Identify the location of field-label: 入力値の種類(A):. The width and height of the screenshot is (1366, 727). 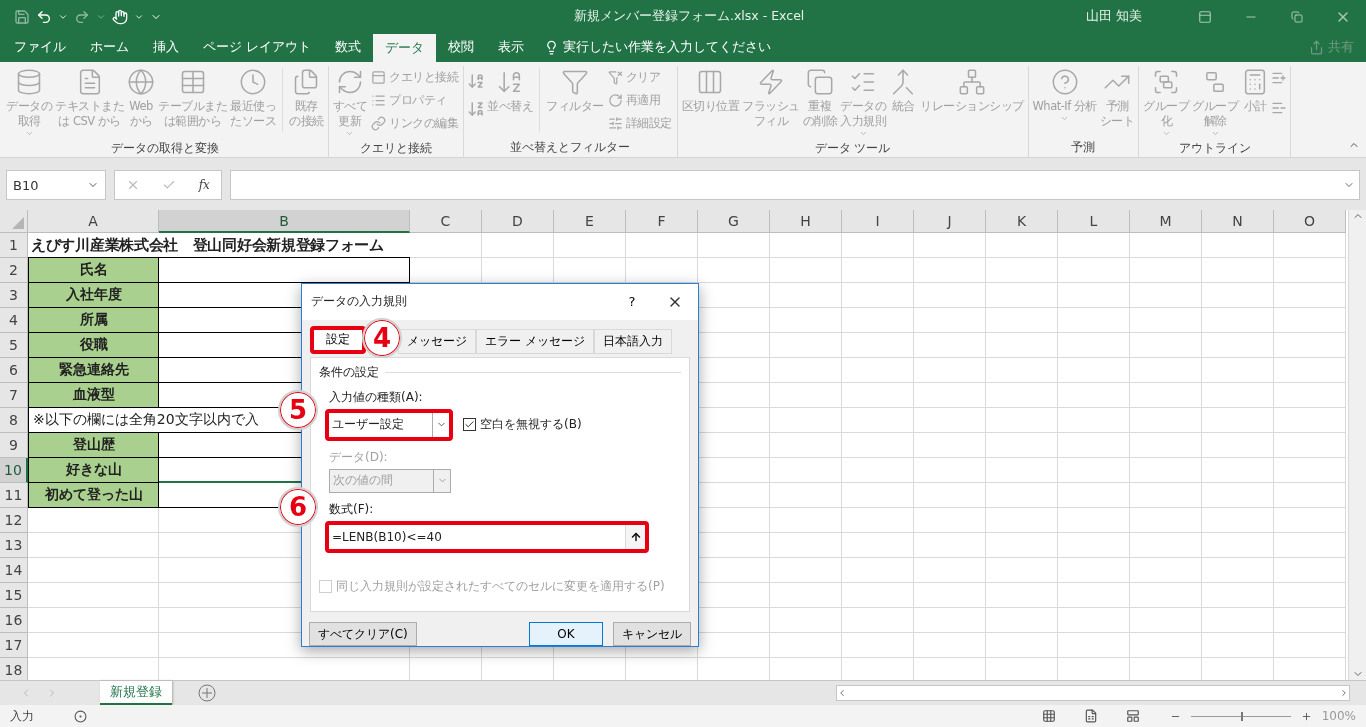
(376, 397).